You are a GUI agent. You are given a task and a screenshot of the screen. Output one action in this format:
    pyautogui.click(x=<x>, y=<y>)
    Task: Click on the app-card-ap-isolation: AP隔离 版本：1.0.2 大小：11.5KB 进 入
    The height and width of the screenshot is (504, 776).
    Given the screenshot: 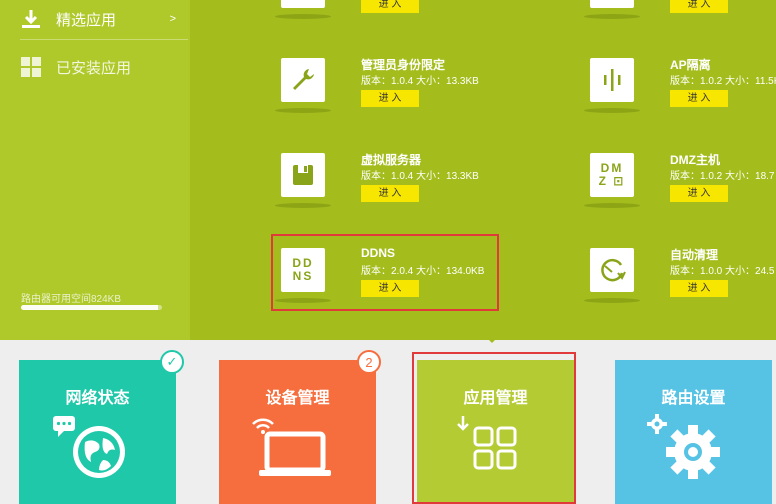 What is the action you would take?
    pyautogui.click(x=680, y=98)
    